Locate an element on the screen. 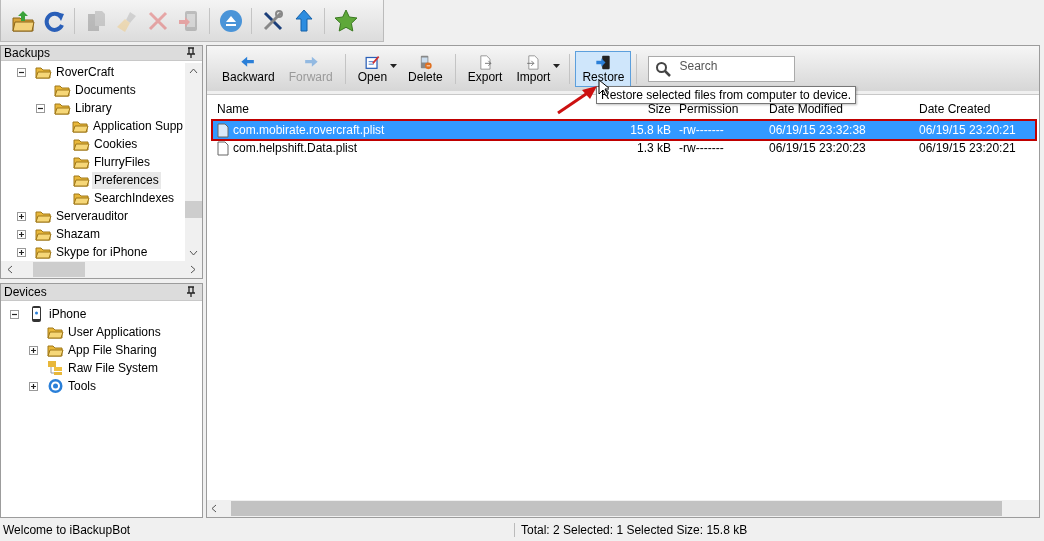  toolbar-button: Open is located at coordinates (370, 68).